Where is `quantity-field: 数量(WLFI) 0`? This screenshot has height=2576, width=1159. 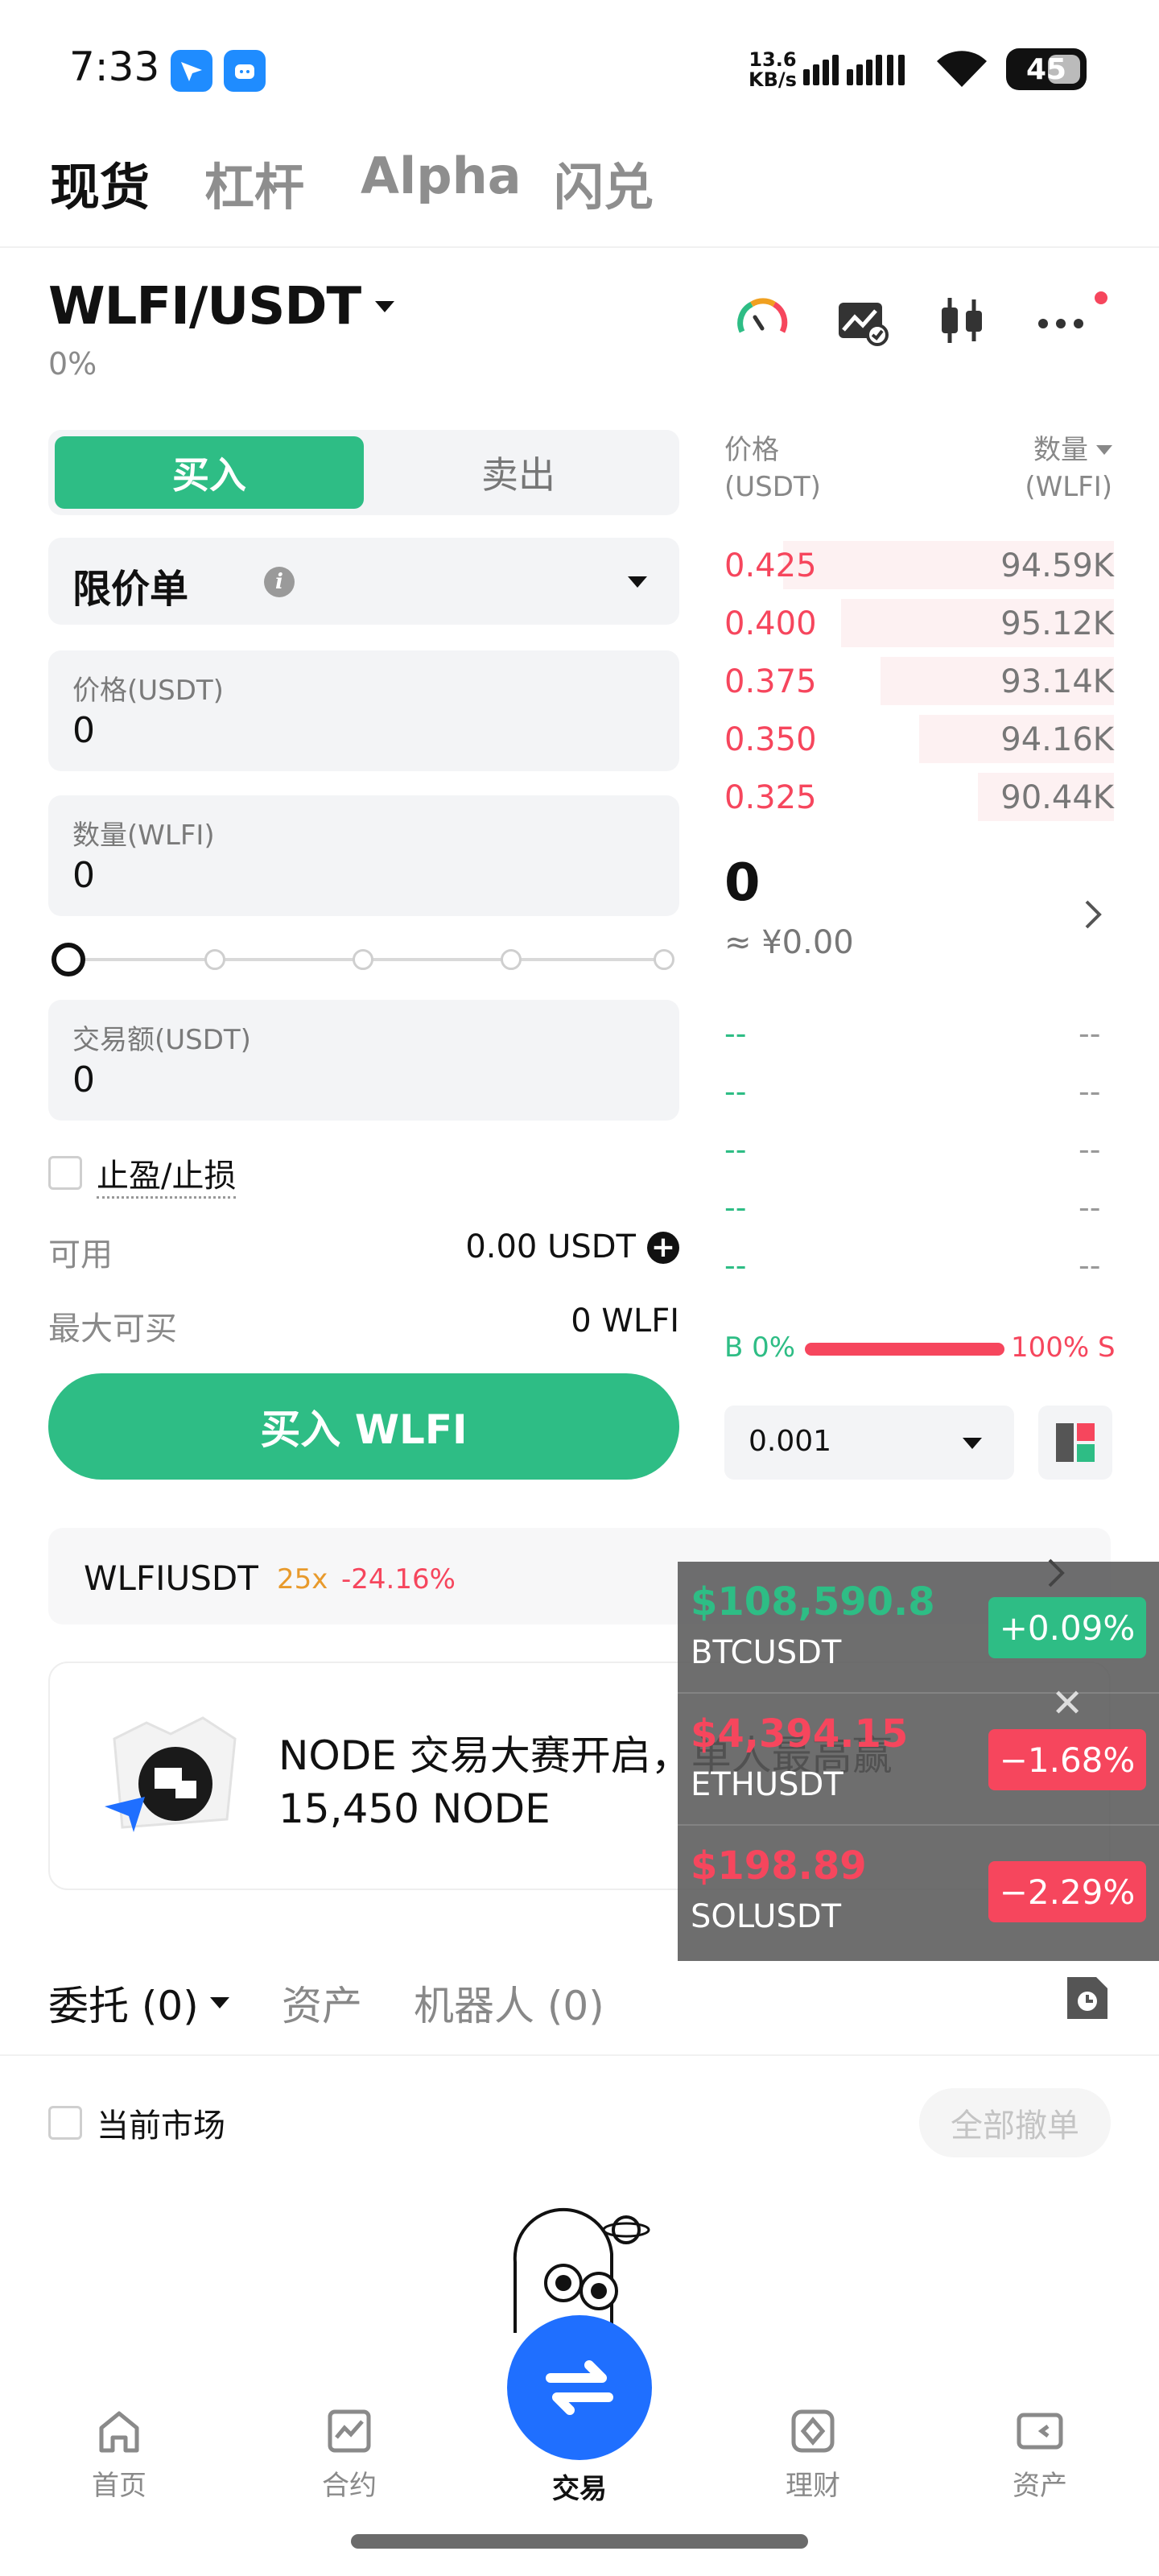 quantity-field: 数量(WLFI) 0 is located at coordinates (363, 855).